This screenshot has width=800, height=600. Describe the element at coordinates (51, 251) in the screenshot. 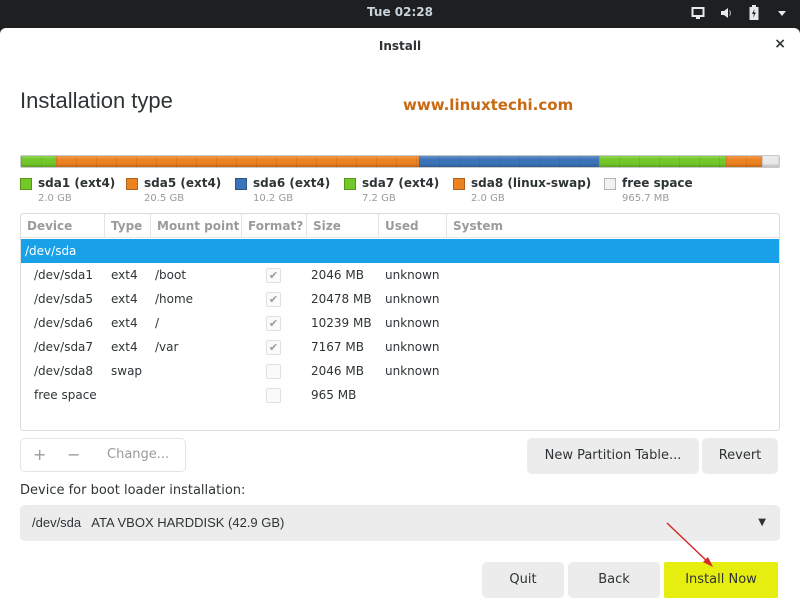

I see `disk-name: /dev/sda` at that location.